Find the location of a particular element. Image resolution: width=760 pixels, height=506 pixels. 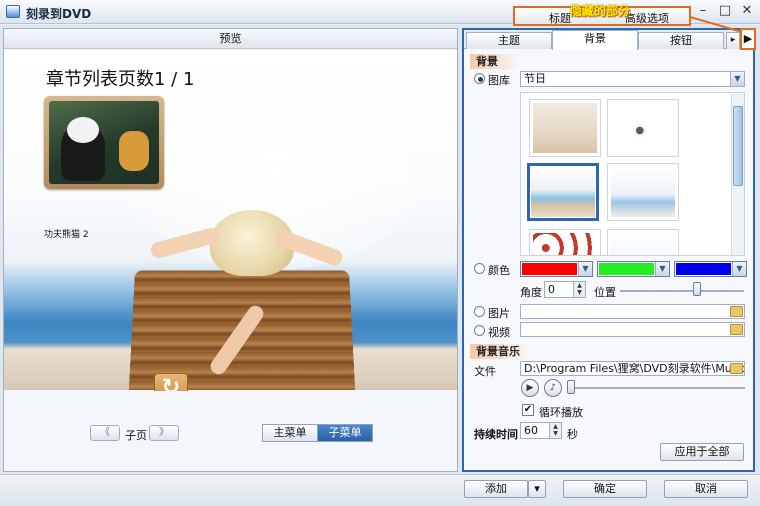

position-slider-track is located at coordinates (682, 291).